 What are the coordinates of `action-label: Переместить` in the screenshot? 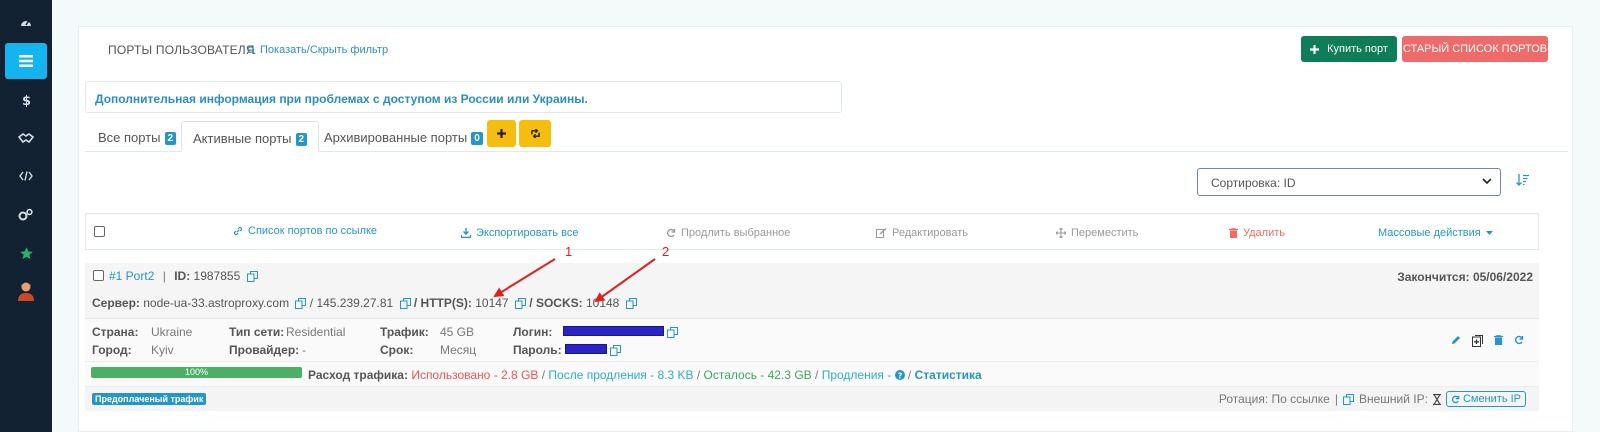 It's located at (1105, 233).